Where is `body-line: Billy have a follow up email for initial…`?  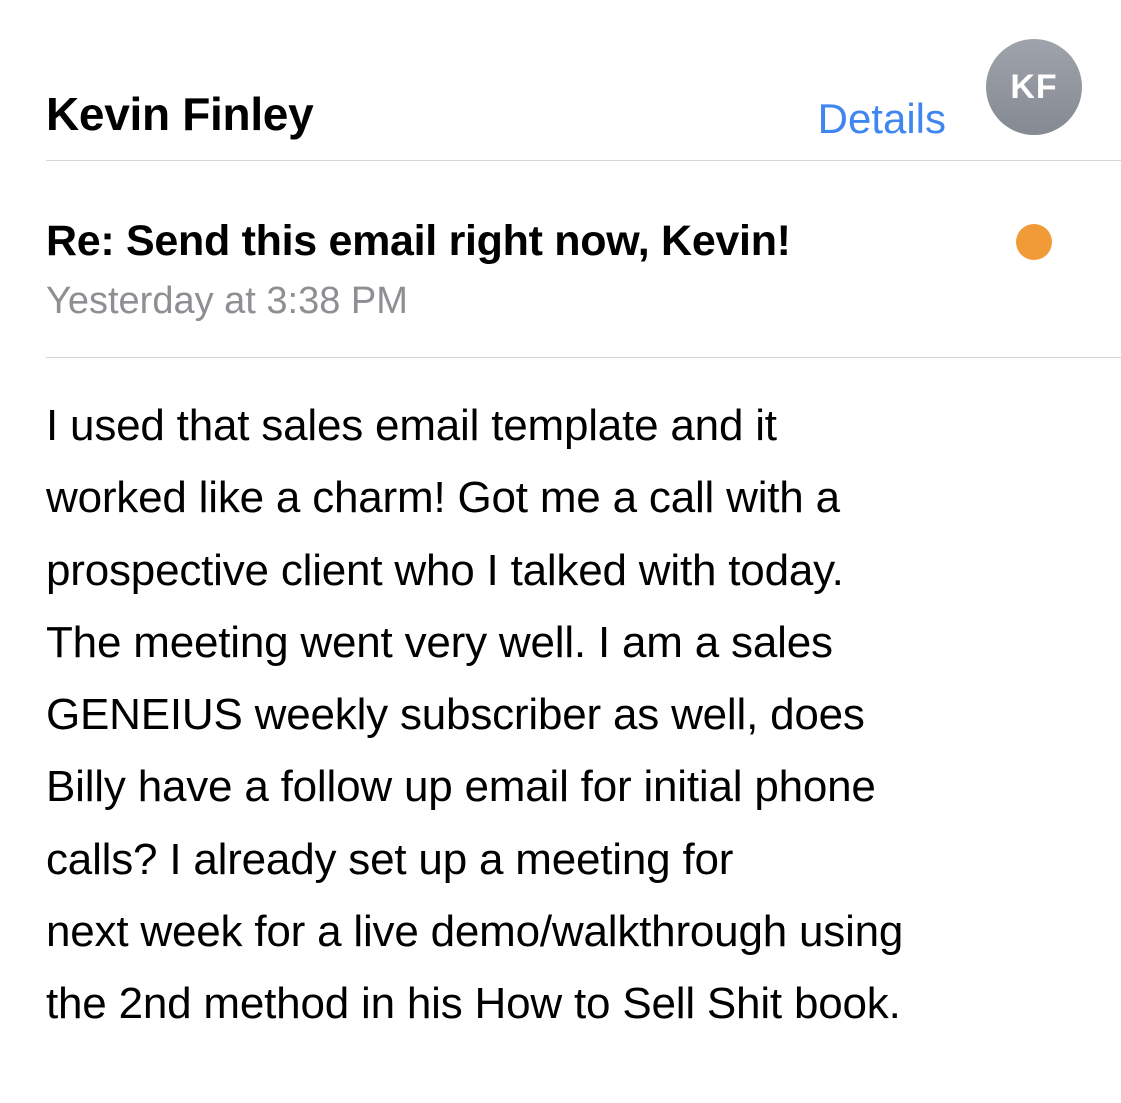 body-line: Billy have a follow up email for initial… is located at coordinates (461, 787).